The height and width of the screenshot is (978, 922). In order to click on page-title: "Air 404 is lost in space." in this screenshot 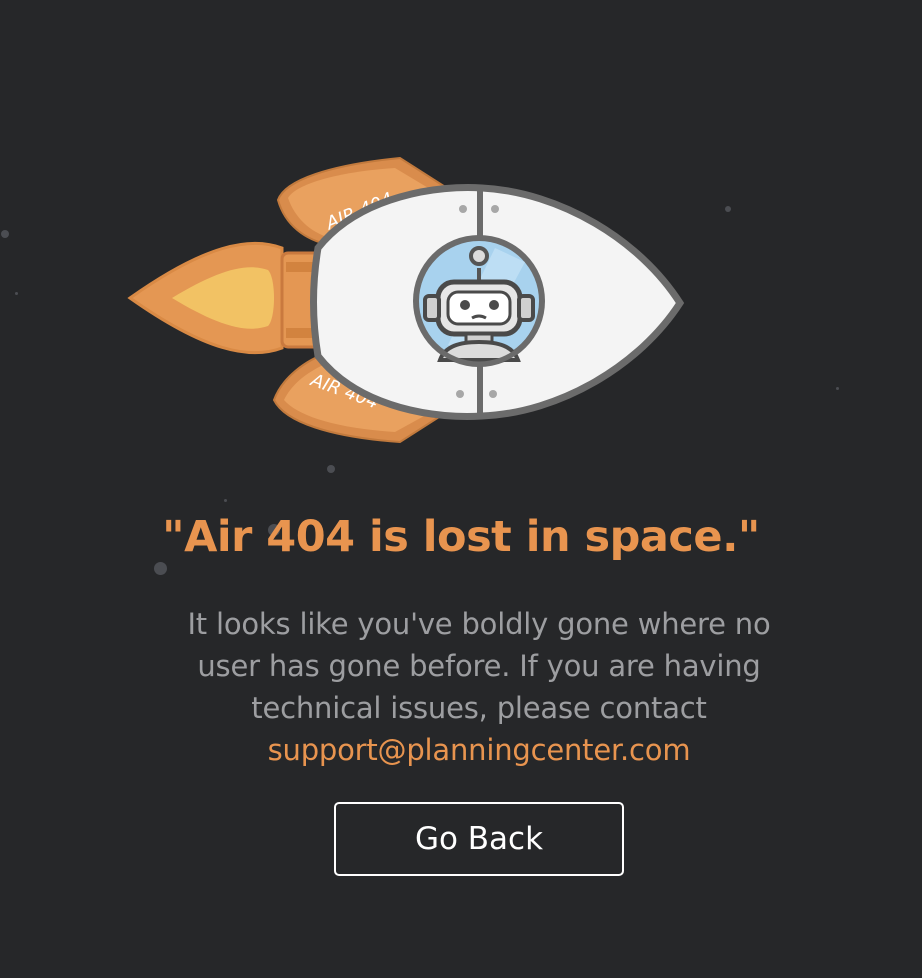, I will do `click(461, 537)`.